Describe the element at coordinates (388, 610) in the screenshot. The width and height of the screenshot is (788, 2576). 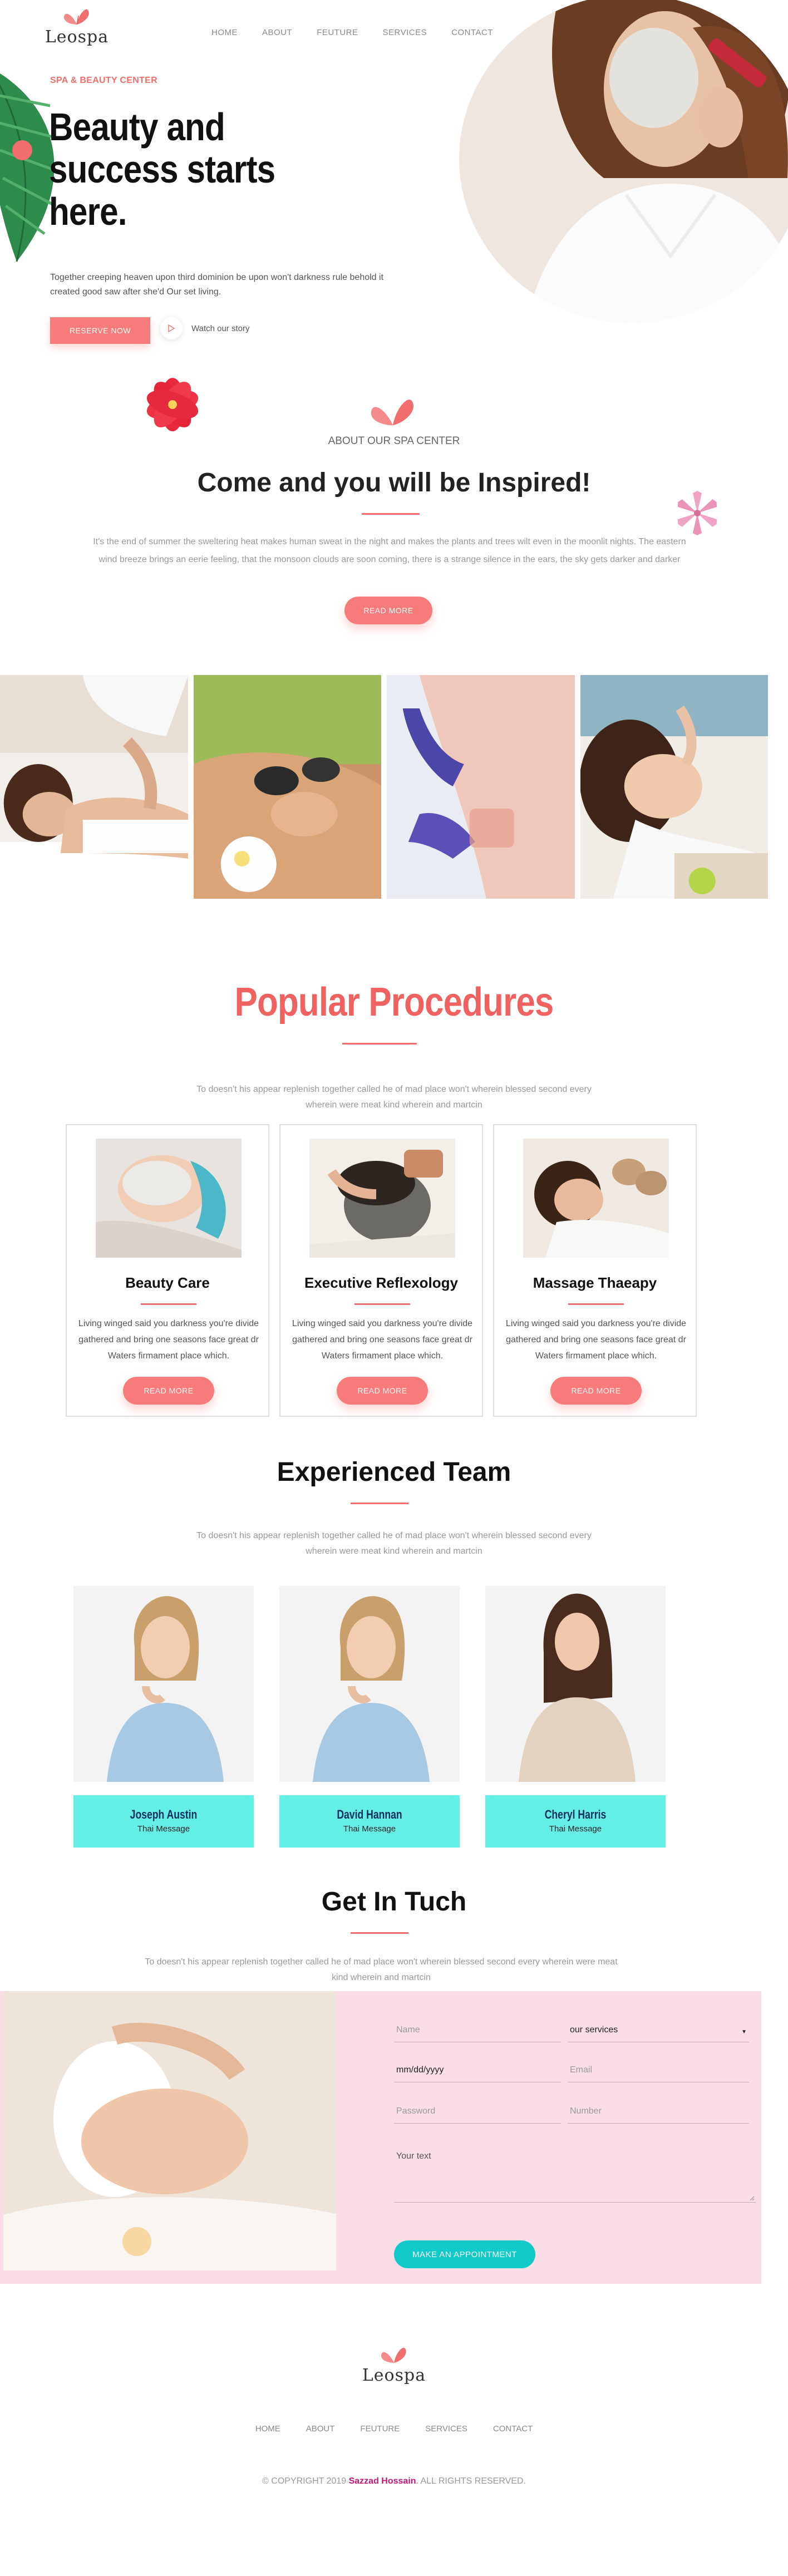
I see `about-read-more-button: READ MORE` at that location.